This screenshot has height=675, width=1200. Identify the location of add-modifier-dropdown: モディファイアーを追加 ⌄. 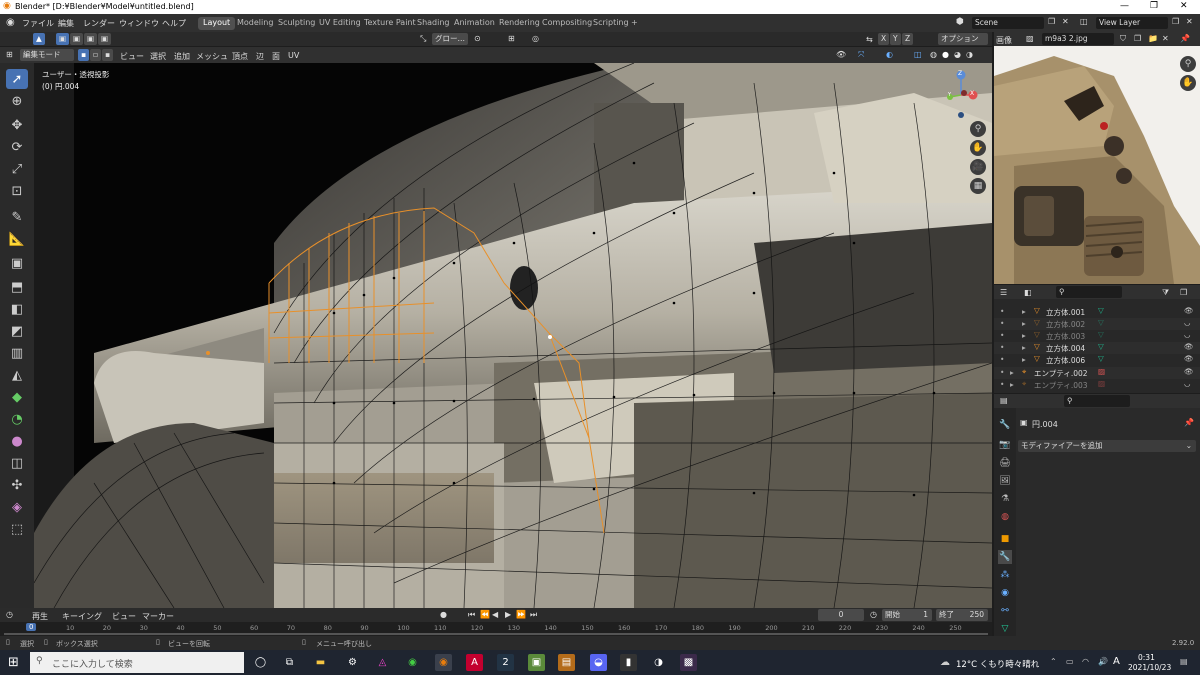
(1107, 446).